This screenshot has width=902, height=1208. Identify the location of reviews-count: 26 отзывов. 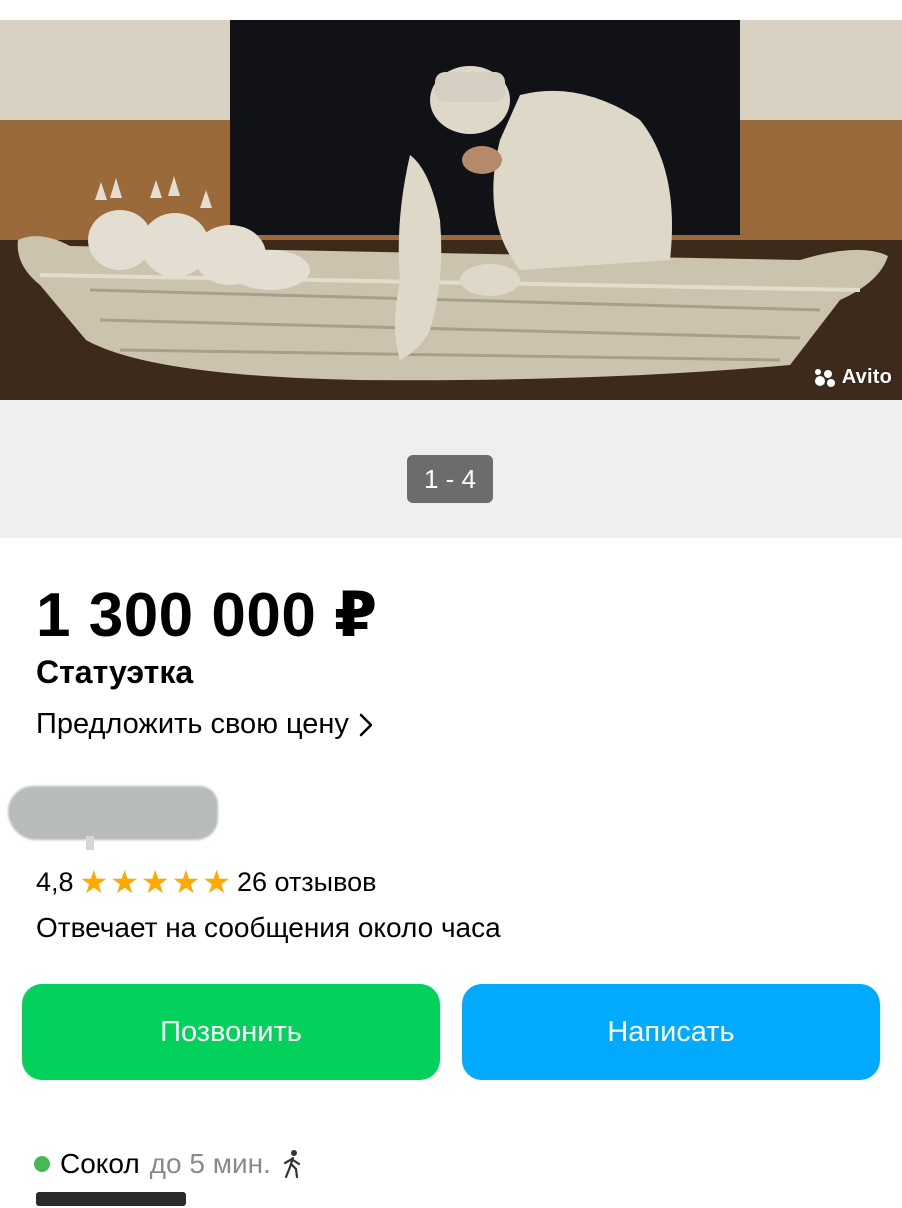
(306, 881).